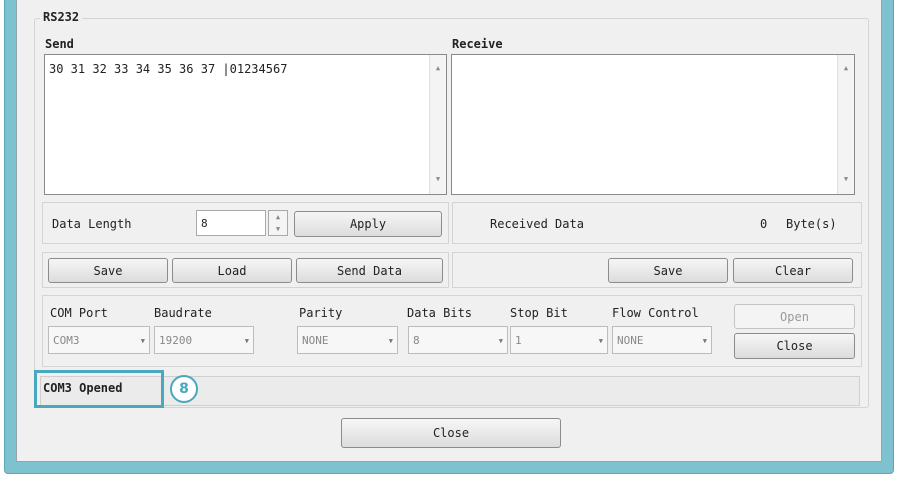  Describe the element at coordinates (61, 17) in the screenshot. I see `rs232-groupbox-title: RS232` at that location.